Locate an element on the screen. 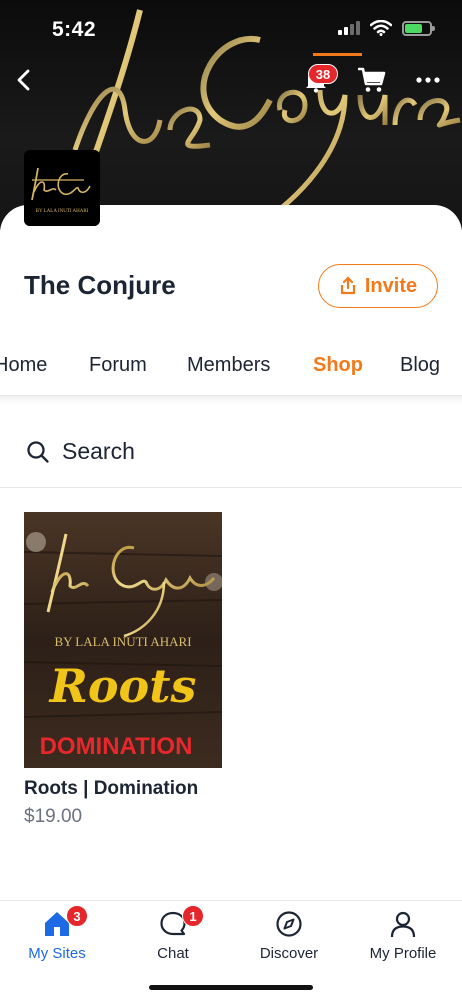 This screenshot has width=462, height=1000. tab-forum: Forum is located at coordinates (118, 365).